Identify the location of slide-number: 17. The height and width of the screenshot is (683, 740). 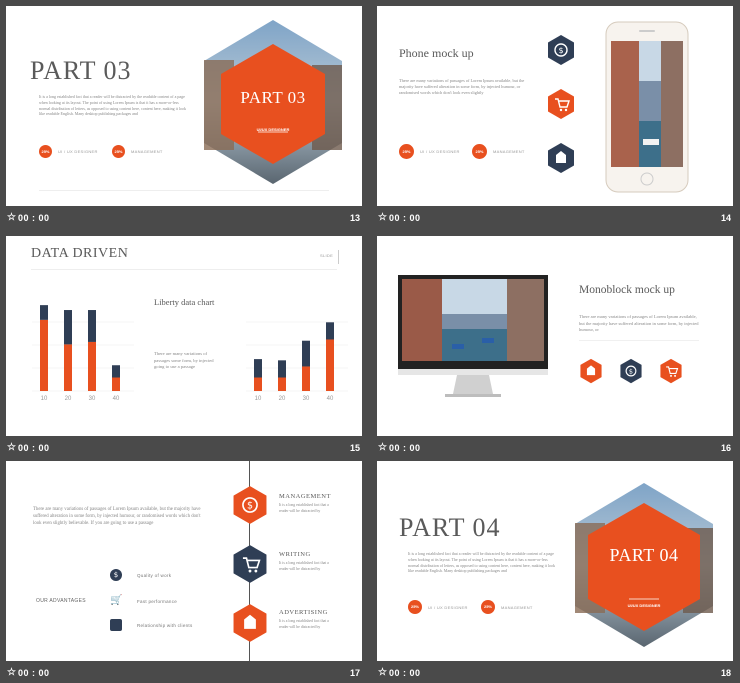
(354, 673).